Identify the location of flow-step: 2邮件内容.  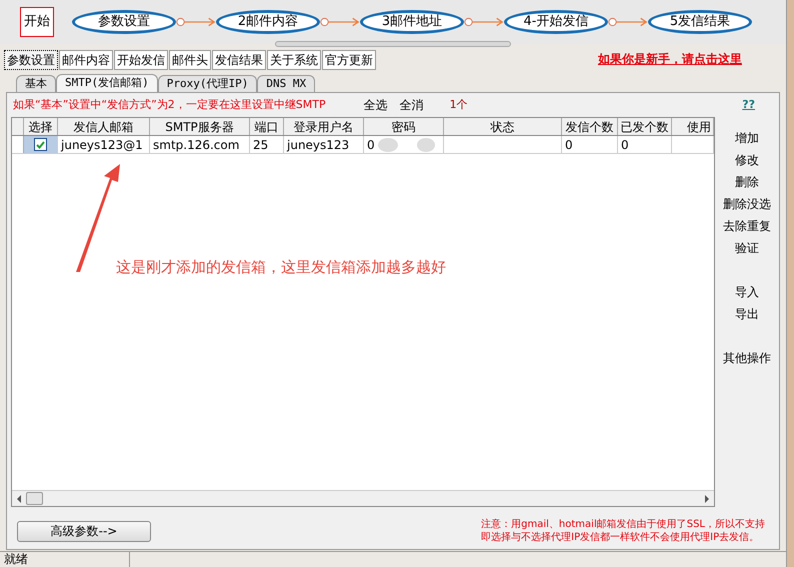
(268, 22).